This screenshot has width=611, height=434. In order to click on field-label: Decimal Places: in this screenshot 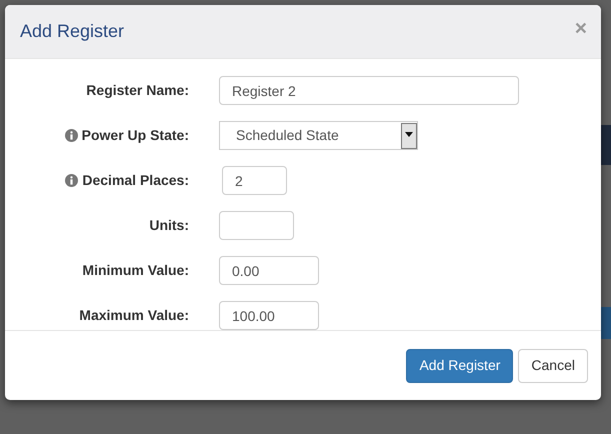, I will do `click(135, 180)`.